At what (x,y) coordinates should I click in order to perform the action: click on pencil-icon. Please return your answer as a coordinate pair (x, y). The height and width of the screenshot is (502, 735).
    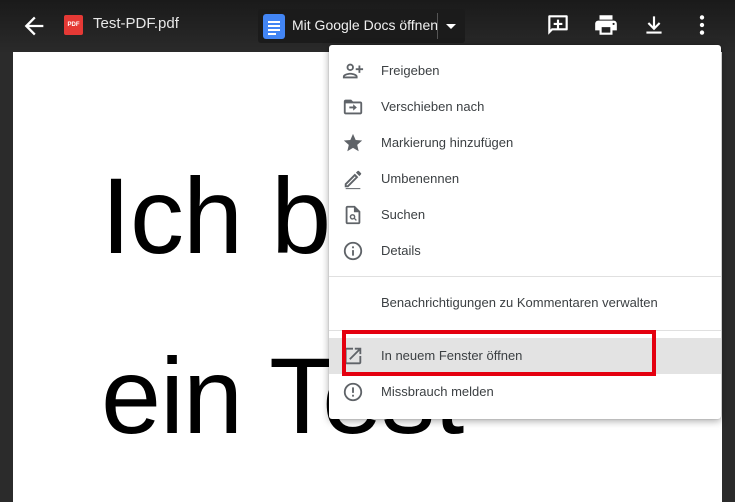
    Looking at the image, I should click on (353, 180).